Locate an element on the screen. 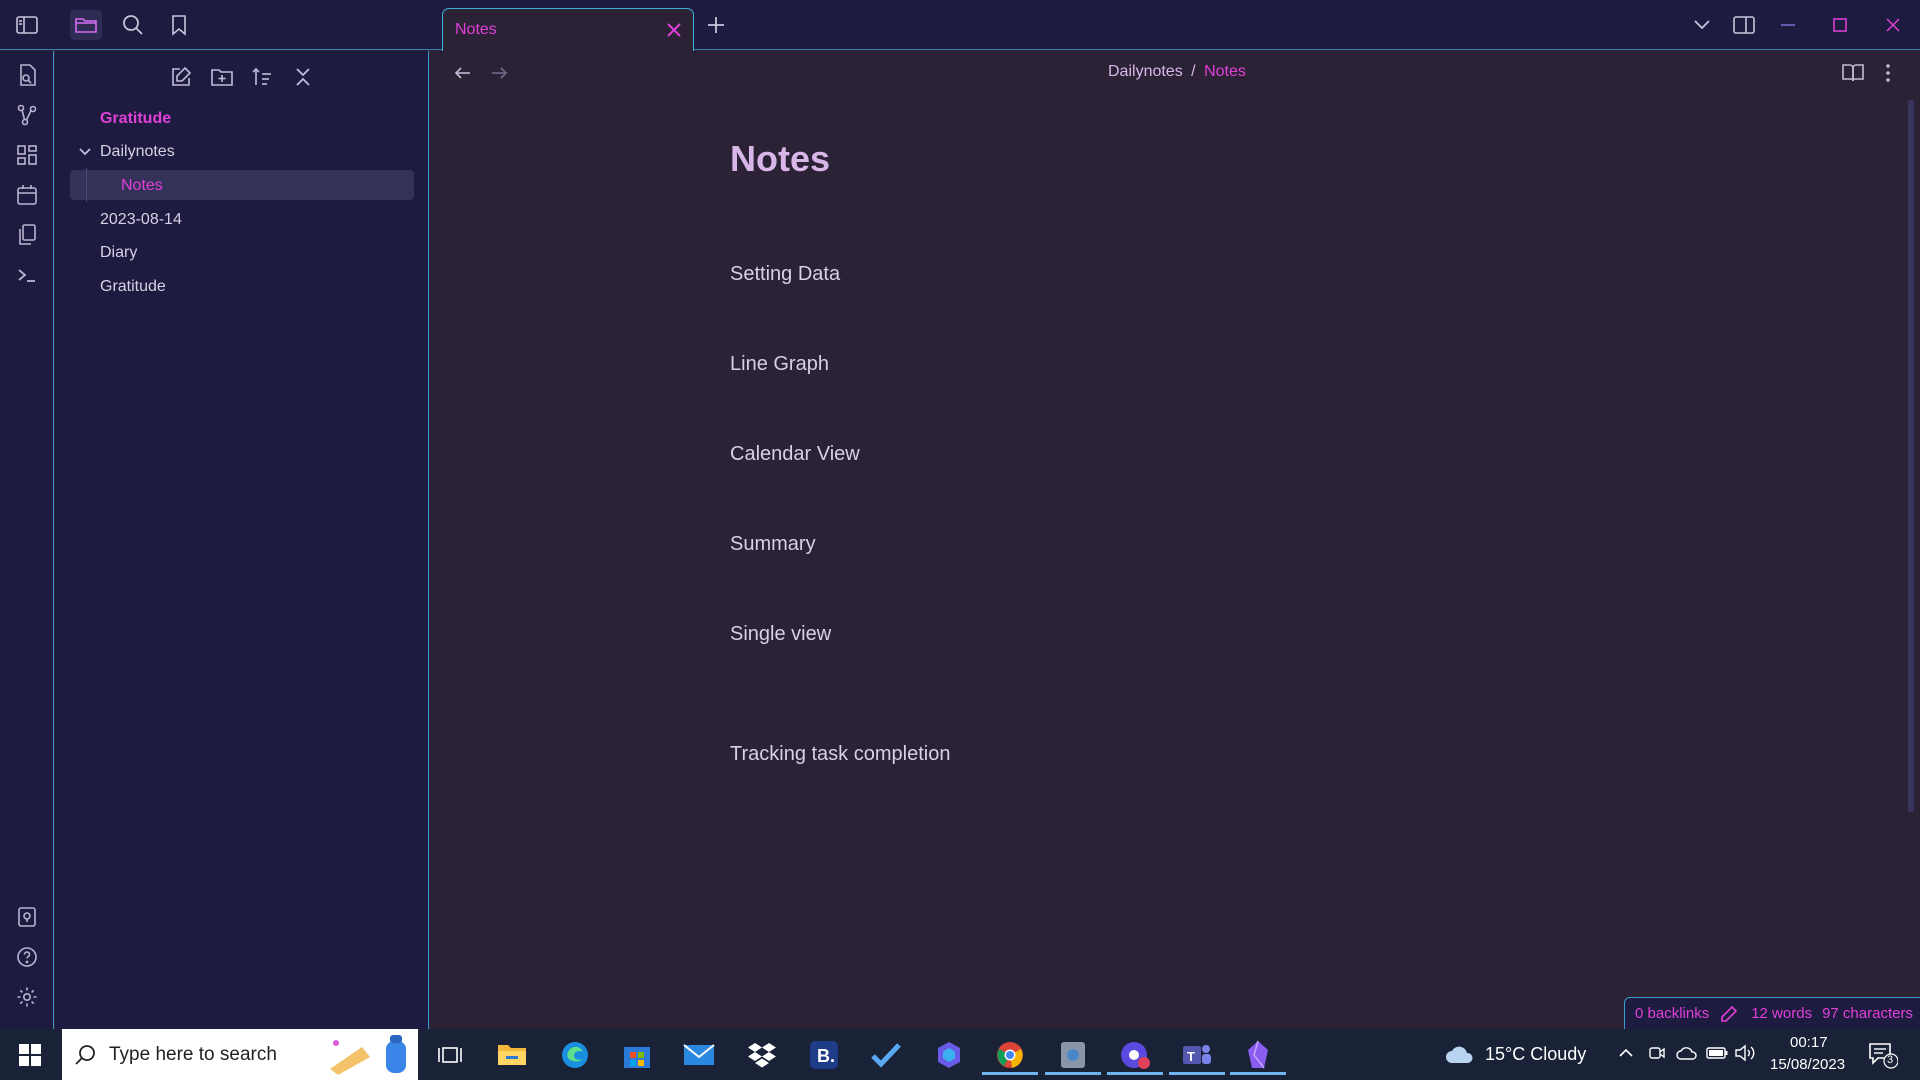  sidebar-toggle-icon is located at coordinates (27, 25).